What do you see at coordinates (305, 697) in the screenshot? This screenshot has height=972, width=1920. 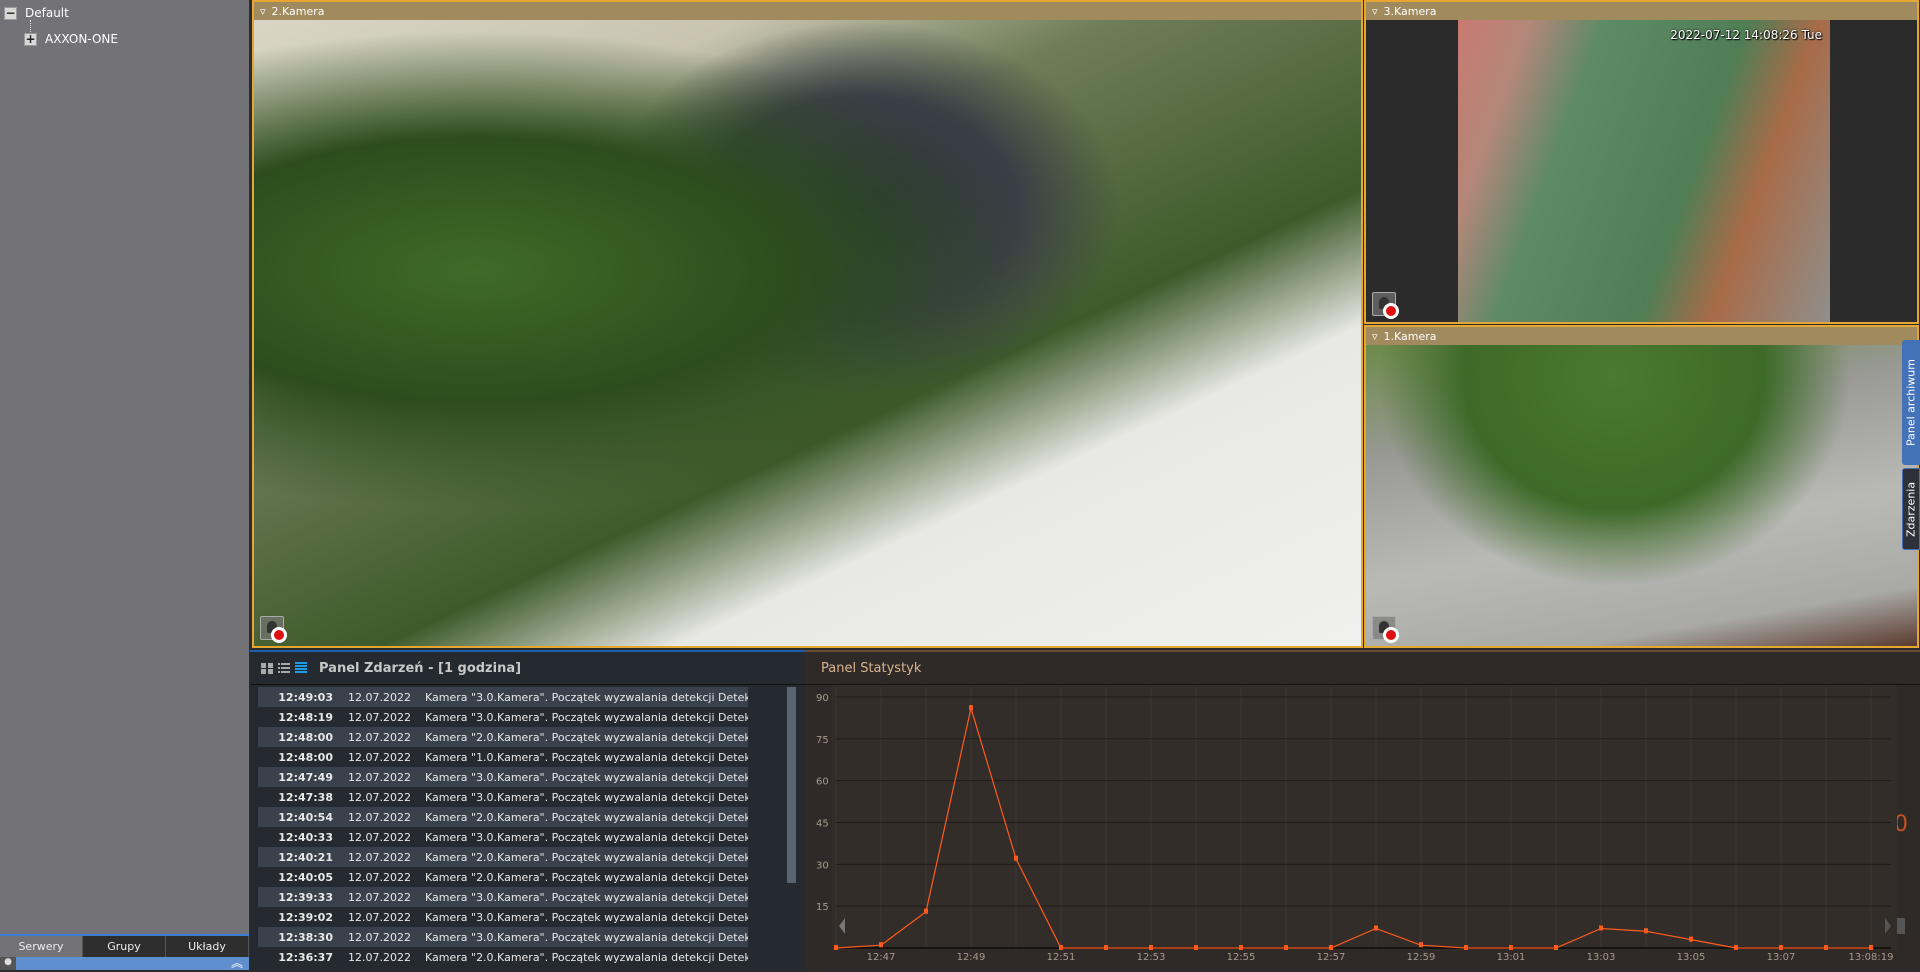 I see `event-time: 12:49:03` at bounding box center [305, 697].